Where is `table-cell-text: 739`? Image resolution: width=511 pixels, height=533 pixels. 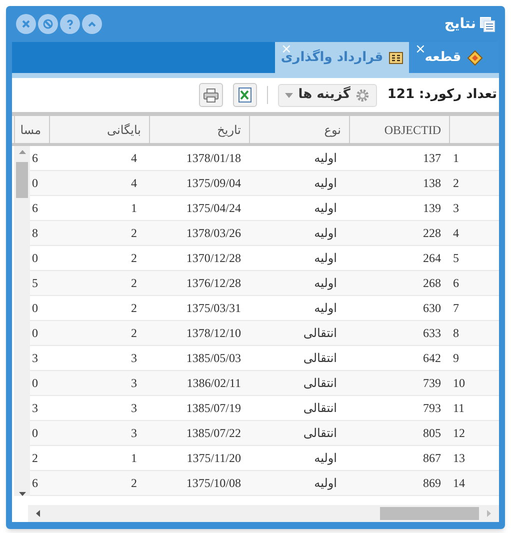 table-cell-text: 739 is located at coordinates (432, 383).